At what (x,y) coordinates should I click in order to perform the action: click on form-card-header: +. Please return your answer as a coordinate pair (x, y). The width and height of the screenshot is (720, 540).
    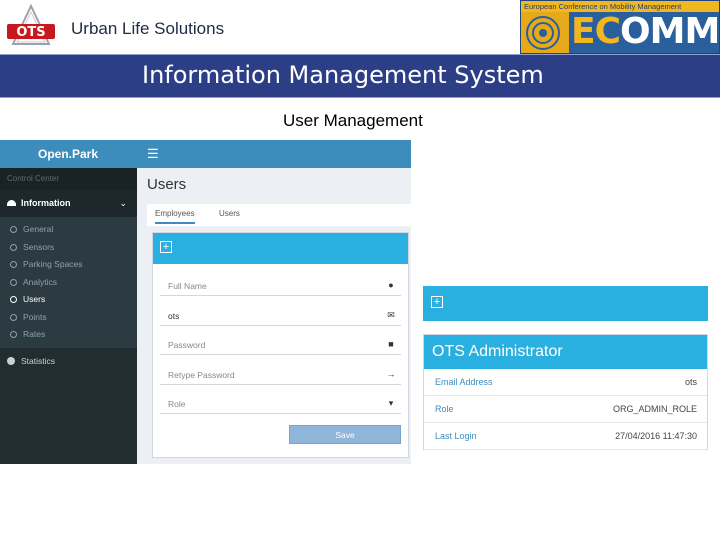
    Looking at the image, I should click on (280, 248).